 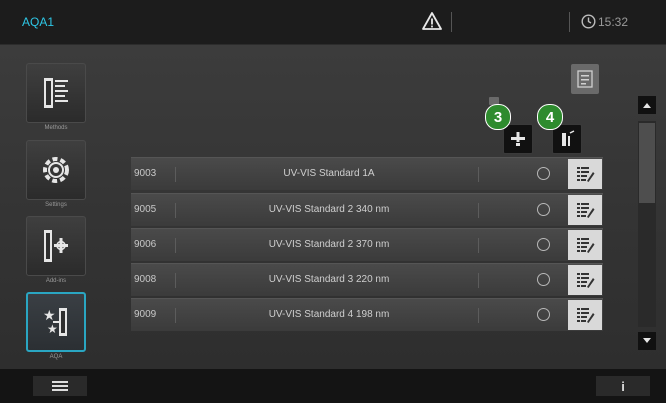 I want to click on row-number: 9003, so click(x=145, y=173).